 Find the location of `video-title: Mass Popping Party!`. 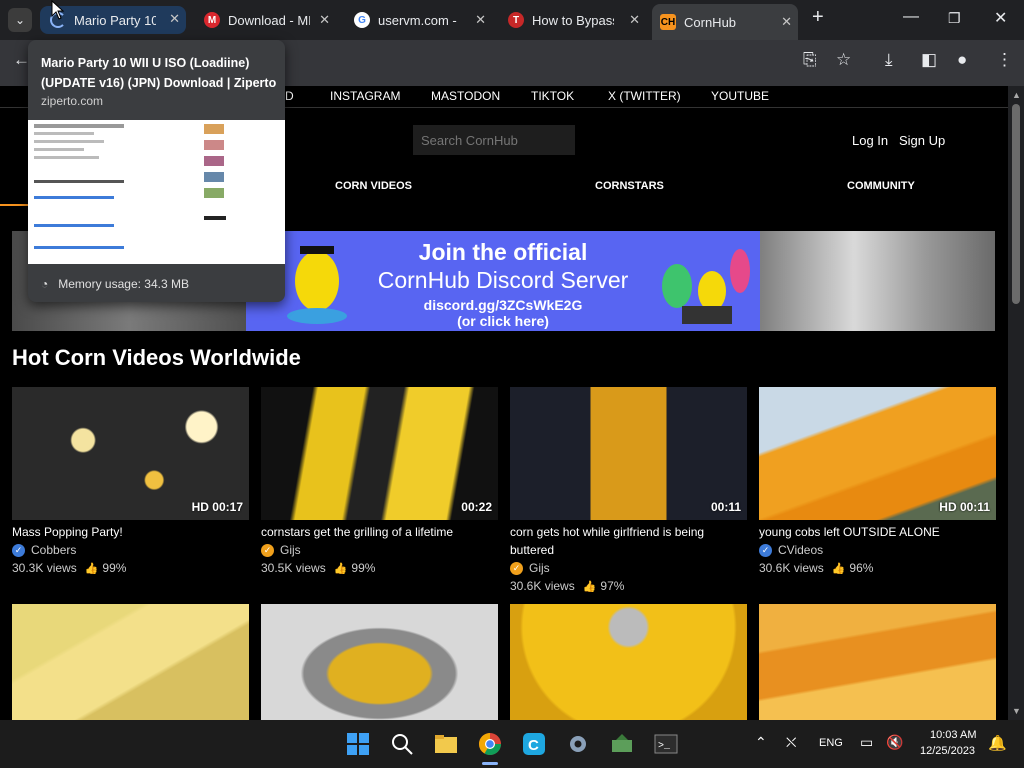

video-title: Mass Popping Party! is located at coordinates (130, 532).